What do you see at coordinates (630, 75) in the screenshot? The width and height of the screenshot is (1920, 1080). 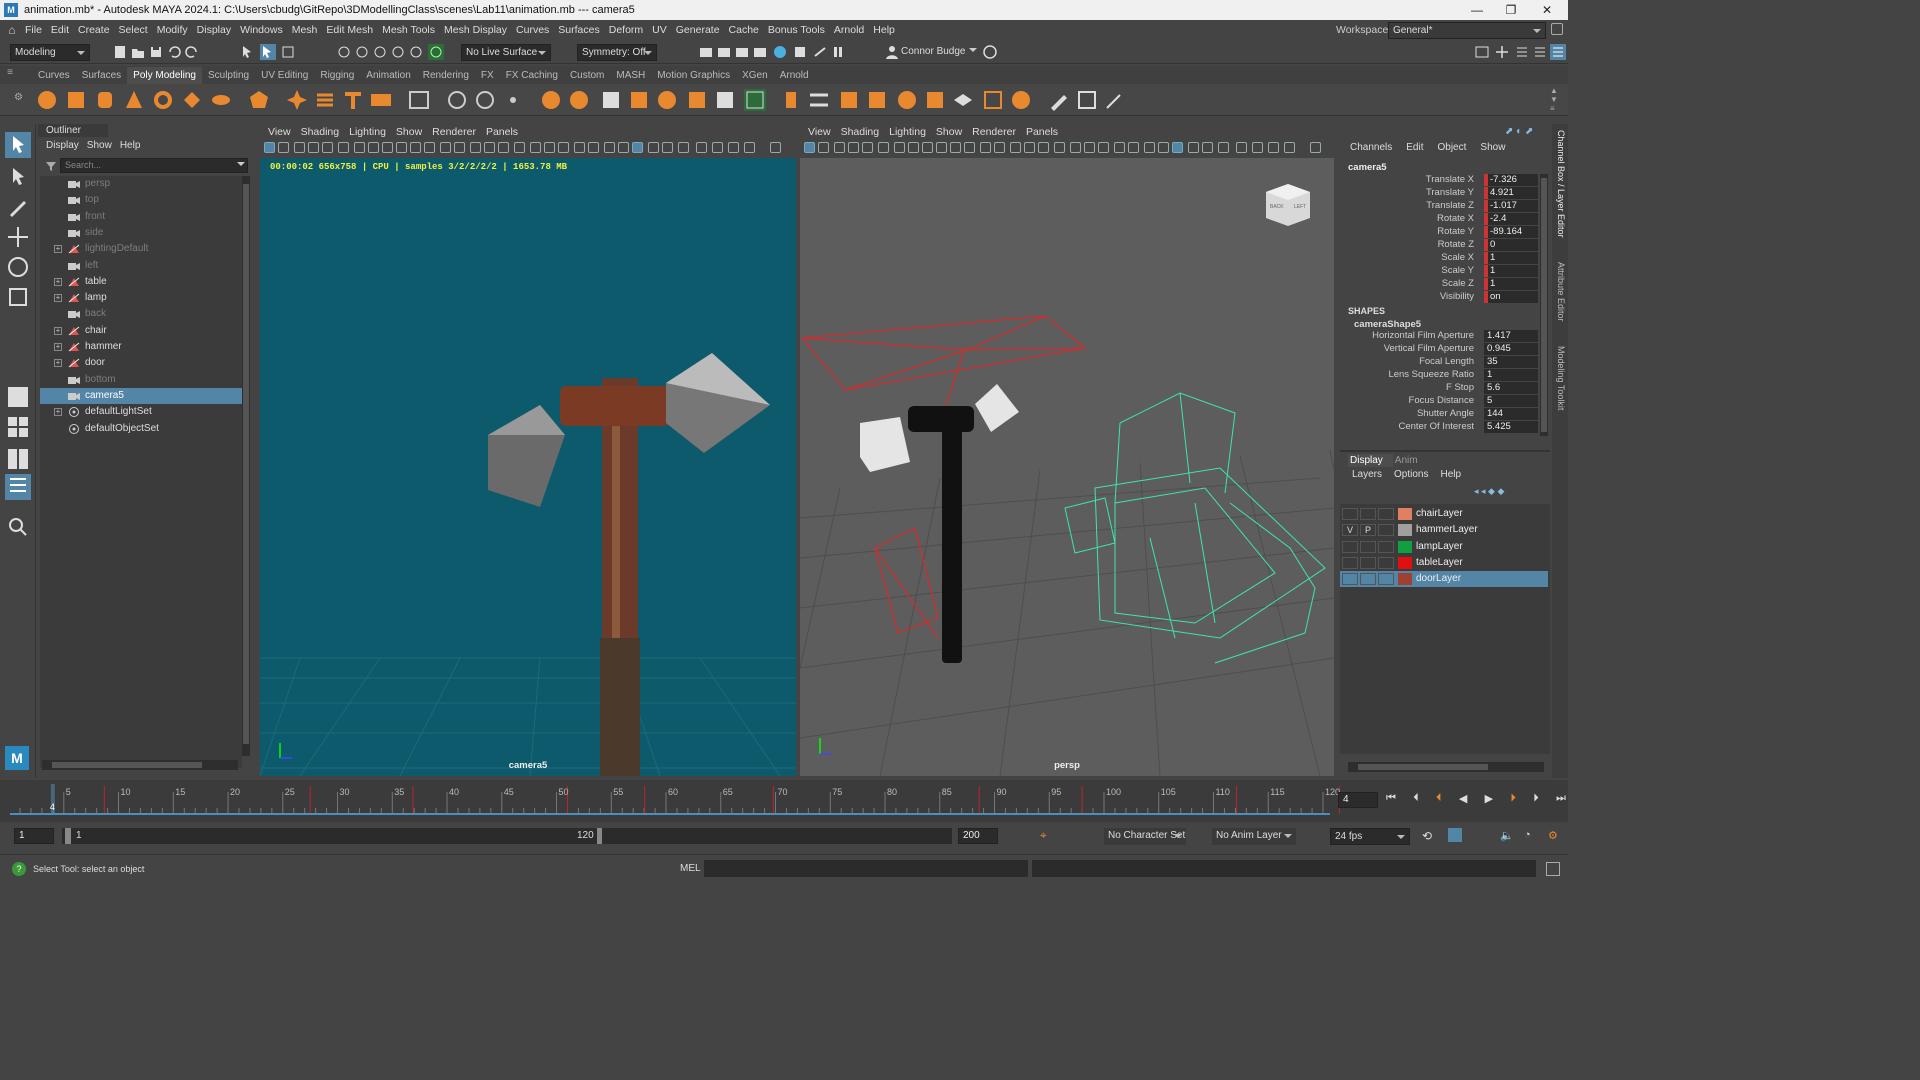 I see `shelf-tab-mash: MASH` at bounding box center [630, 75].